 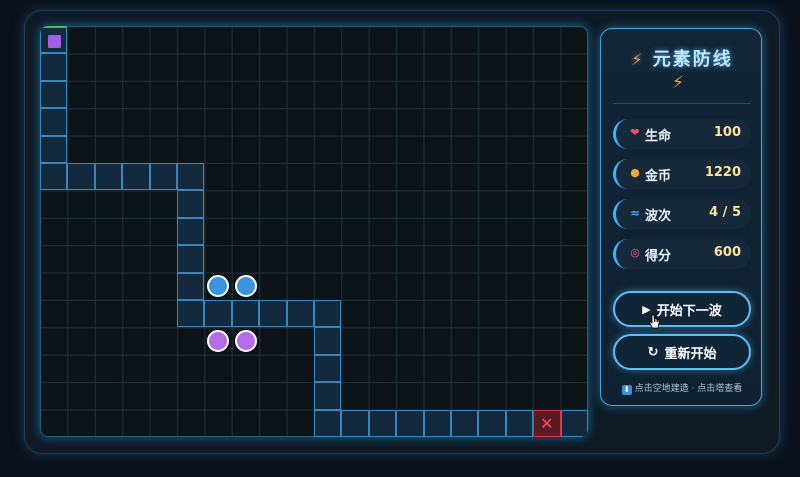 I want to click on stat-lives: ❤ 生命 100, so click(x=682, y=134).